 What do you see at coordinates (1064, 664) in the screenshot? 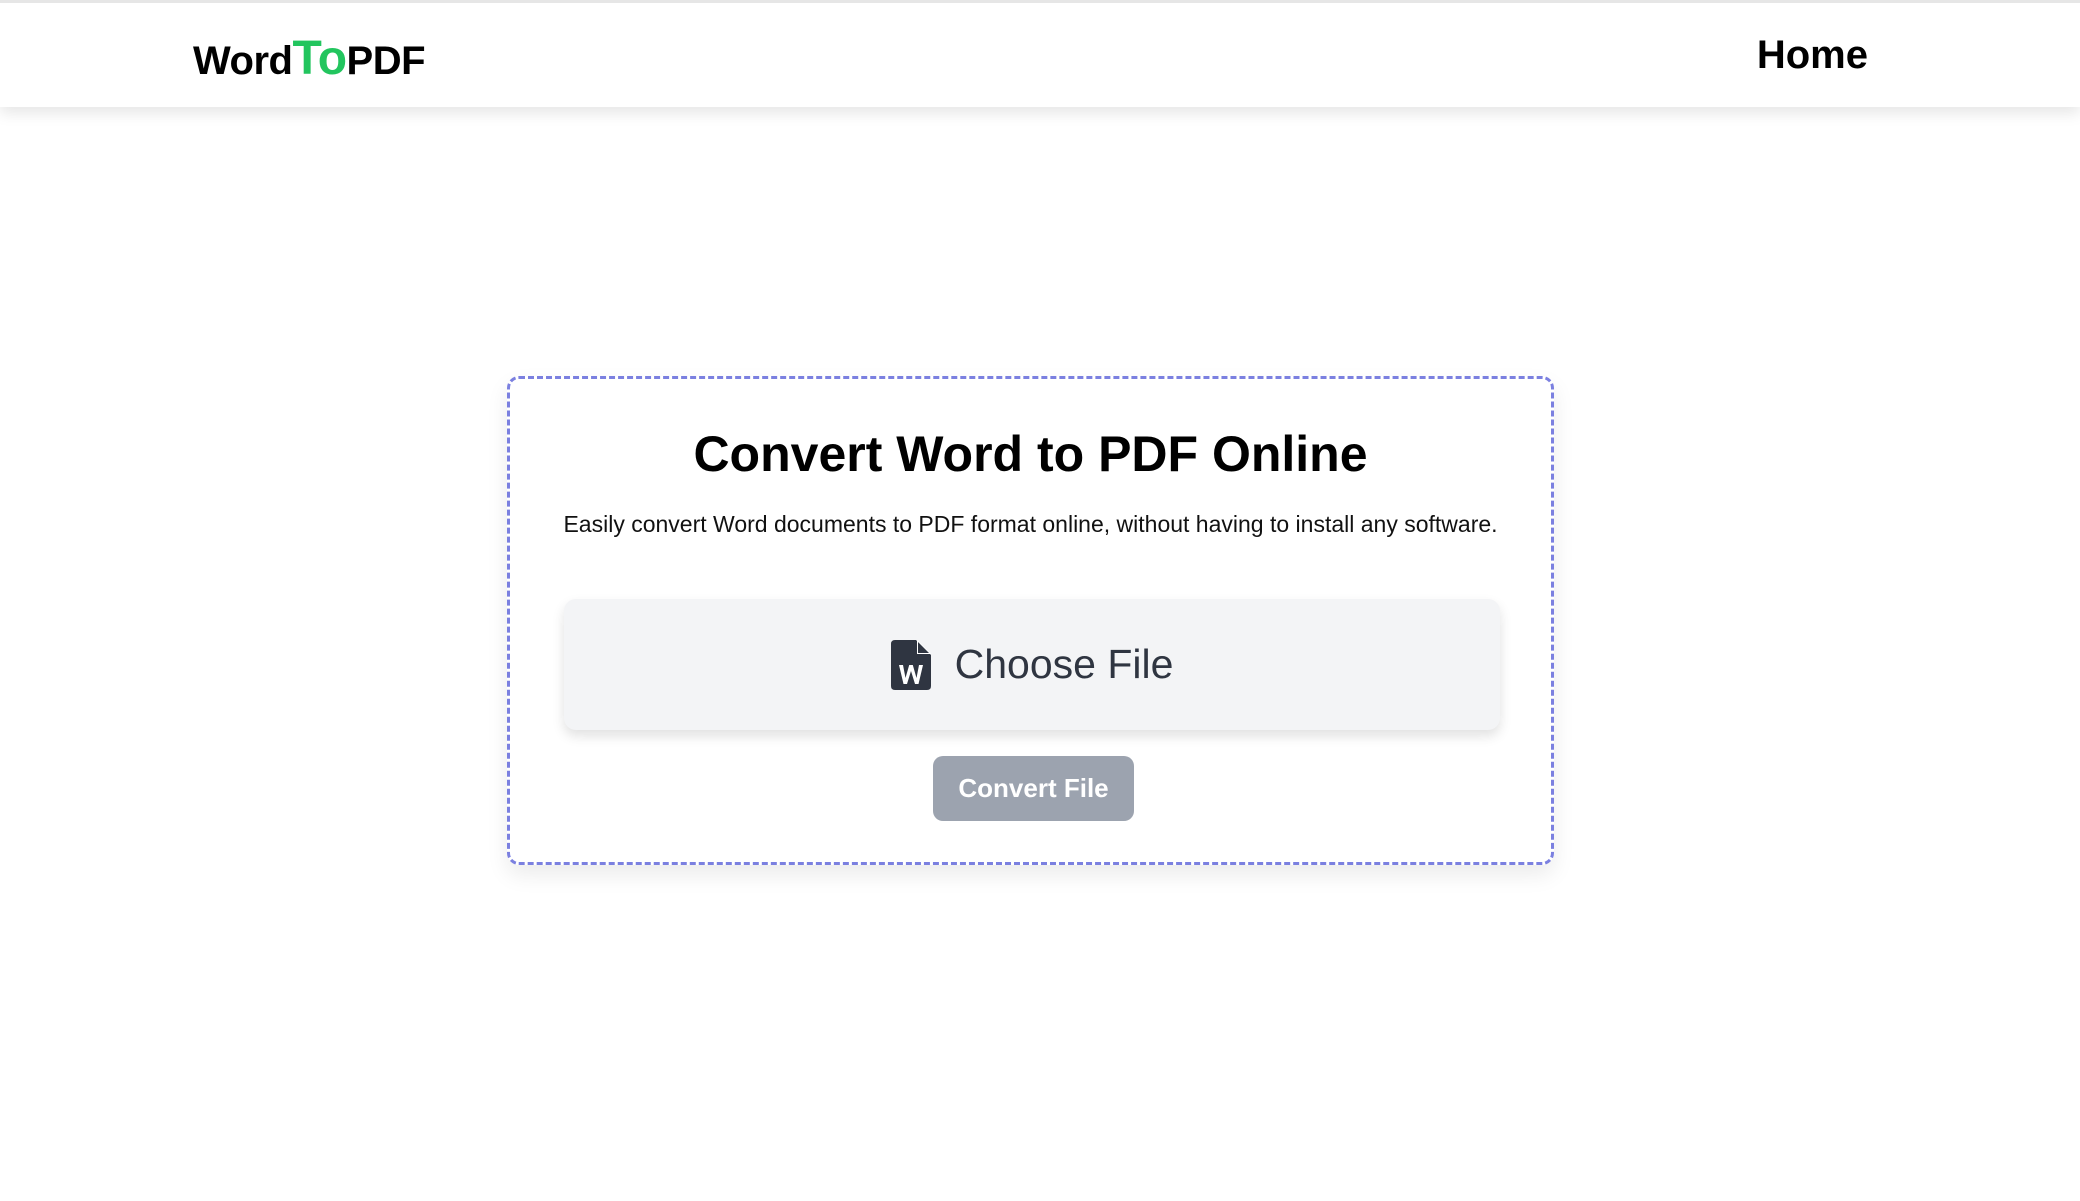
I see `choose-file-label: Choose File` at bounding box center [1064, 664].